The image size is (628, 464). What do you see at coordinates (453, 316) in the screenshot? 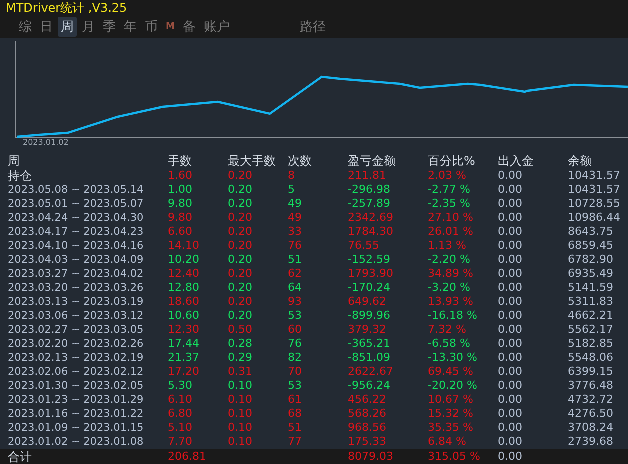
I see `table-cell-text: -16.18 %` at bounding box center [453, 316].